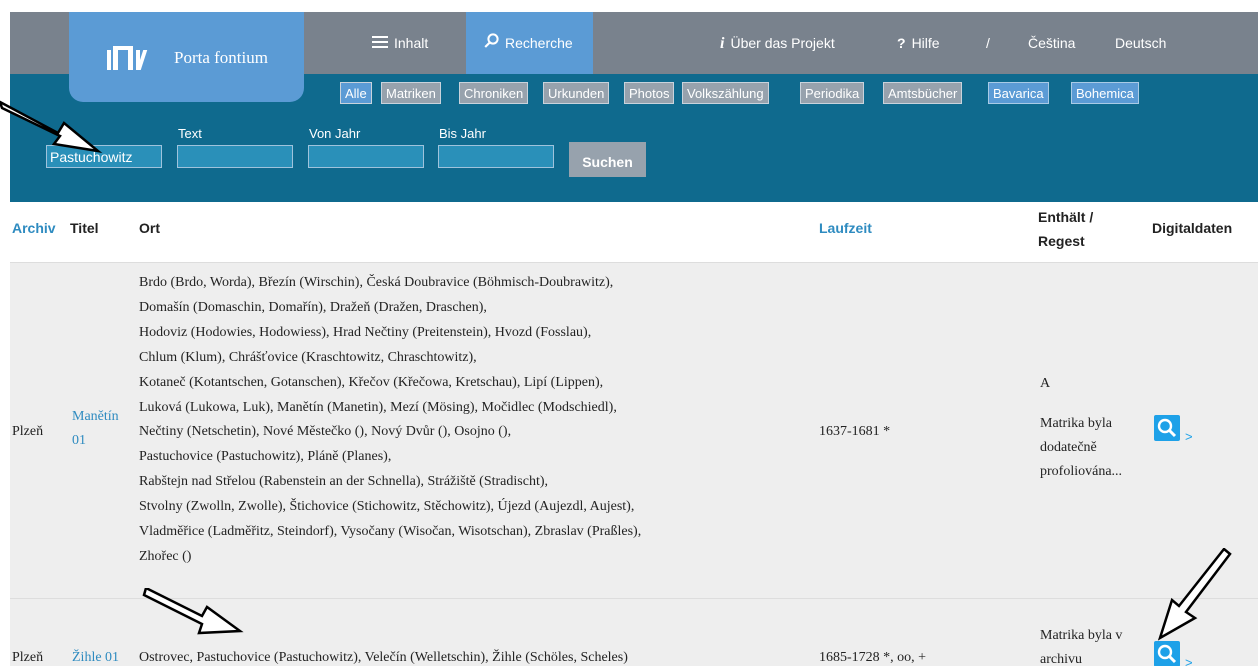 The width and height of the screenshot is (1258, 666). I want to click on nav-inhalt: Inhalt, so click(400, 43).